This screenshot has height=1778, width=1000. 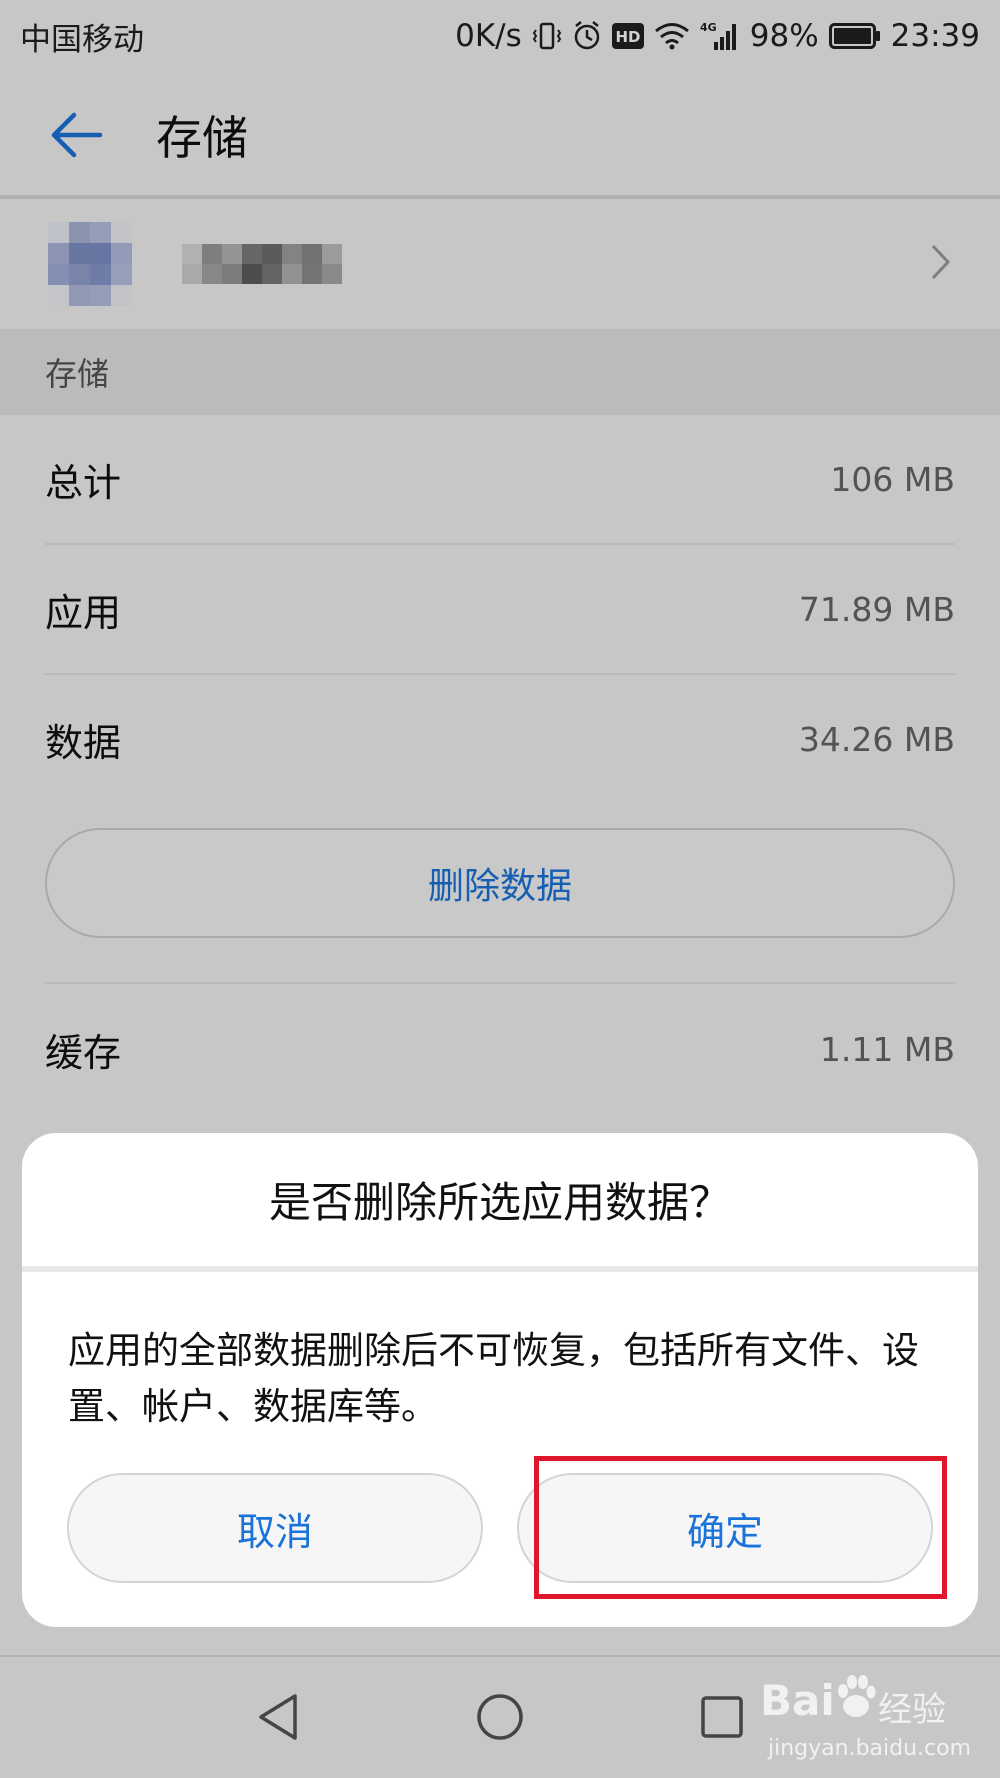 I want to click on watermark-url: jingyan.baidu.com, so click(x=870, y=1748).